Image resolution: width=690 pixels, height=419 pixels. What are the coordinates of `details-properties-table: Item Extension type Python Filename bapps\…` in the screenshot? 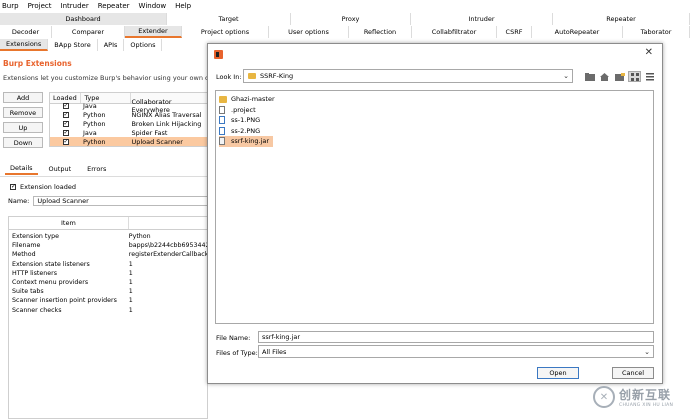 It's located at (108, 317).